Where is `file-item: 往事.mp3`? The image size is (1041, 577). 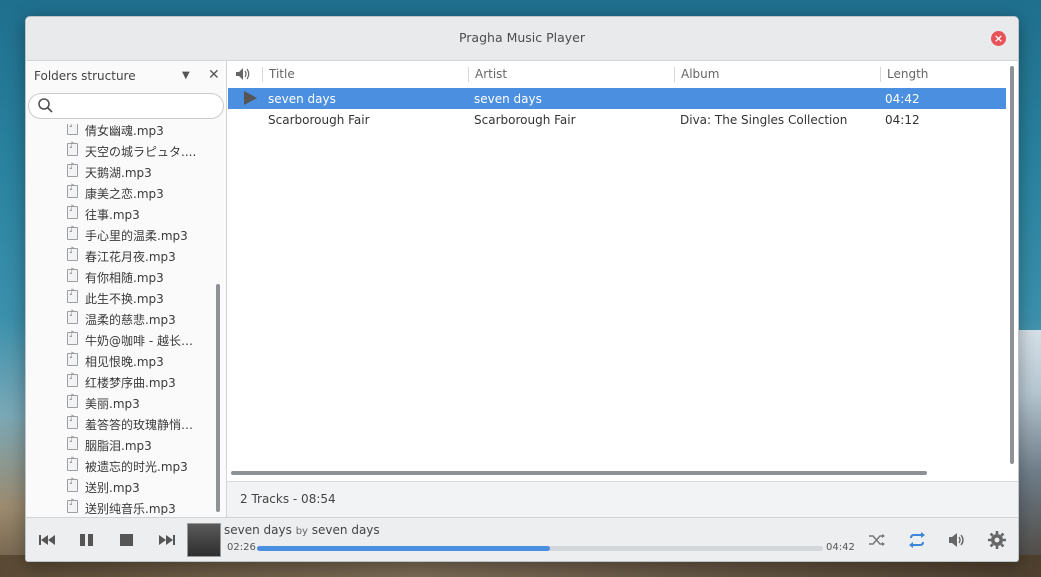 file-item: 往事.mp3 is located at coordinates (140, 213).